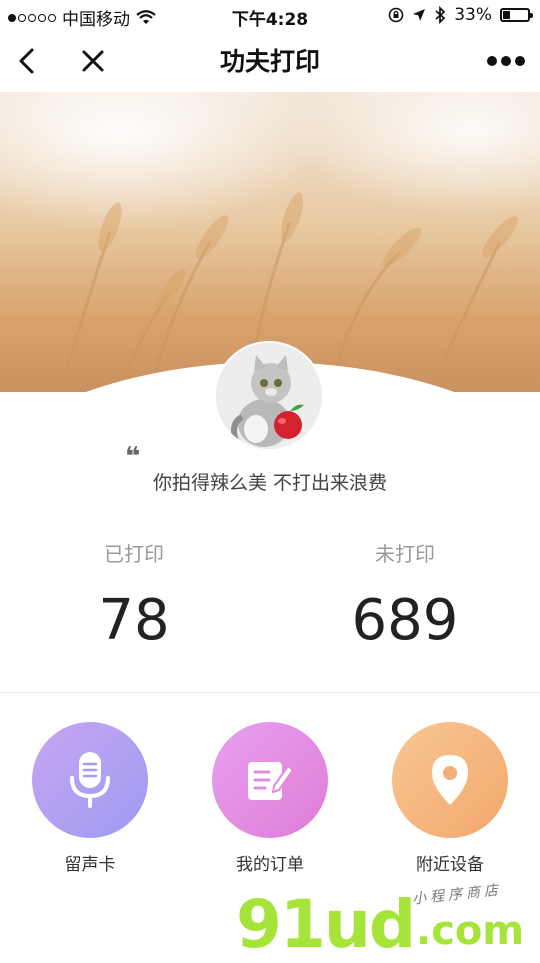  I want to click on nearby-devices-label: 附近设备, so click(450, 865).